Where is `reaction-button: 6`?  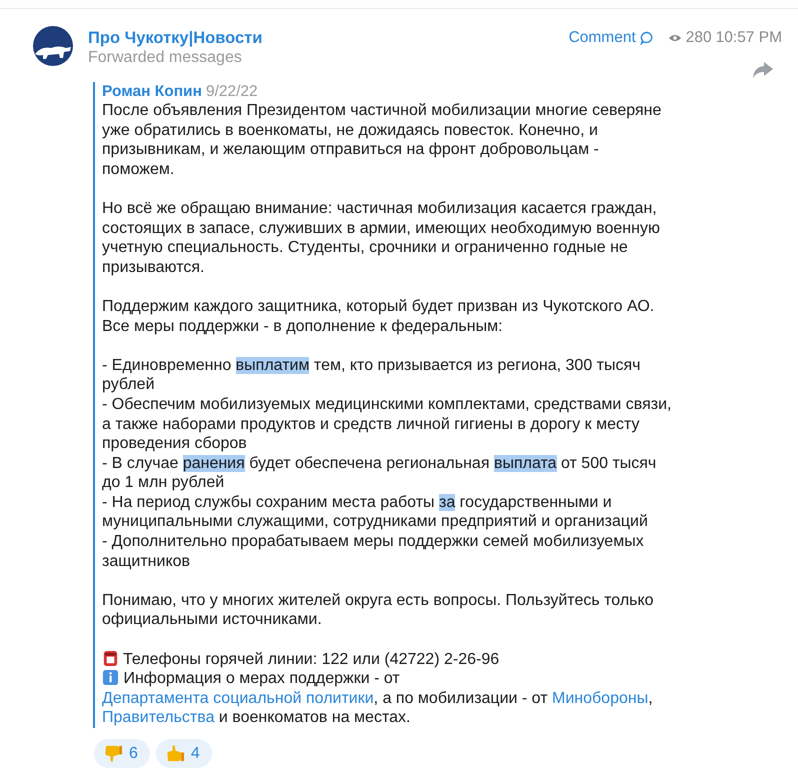 reaction-button: 6 is located at coordinates (122, 753).